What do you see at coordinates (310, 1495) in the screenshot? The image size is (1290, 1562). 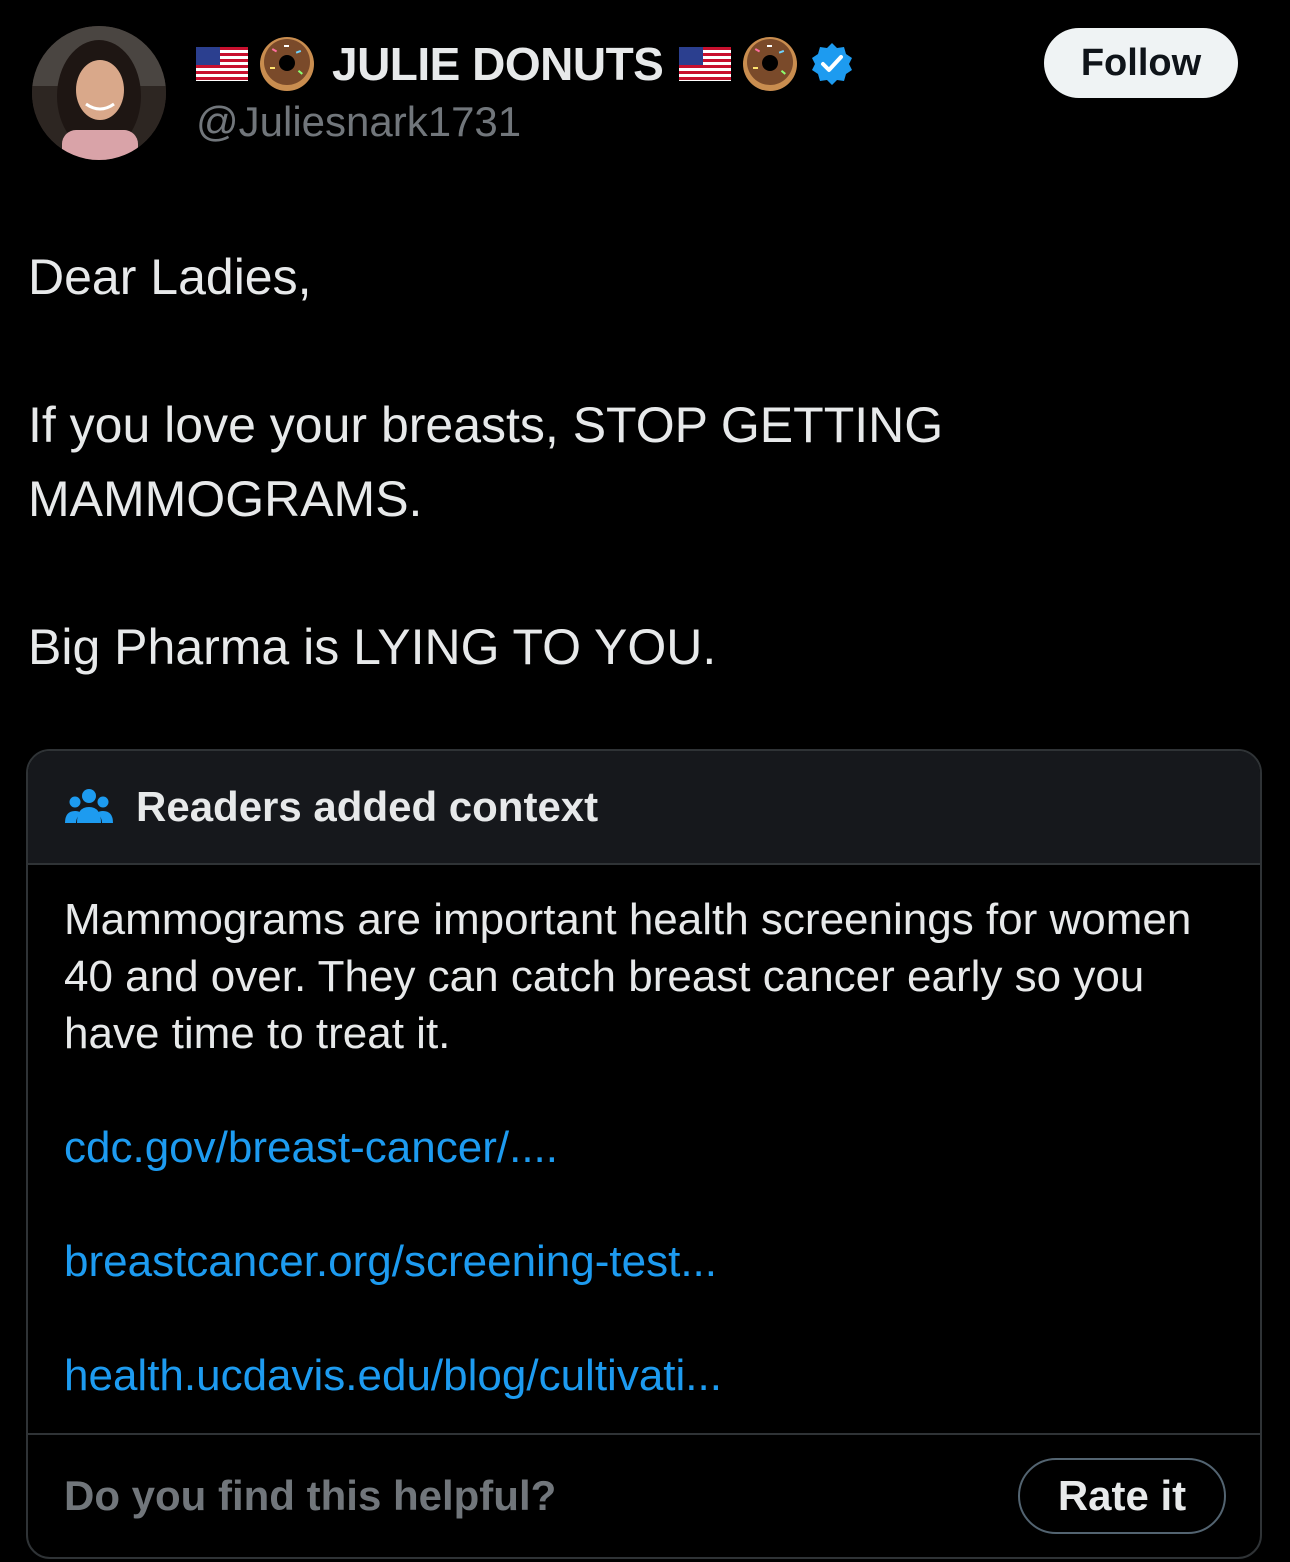 I see `helpful-question: Do you find this helpful?` at bounding box center [310, 1495].